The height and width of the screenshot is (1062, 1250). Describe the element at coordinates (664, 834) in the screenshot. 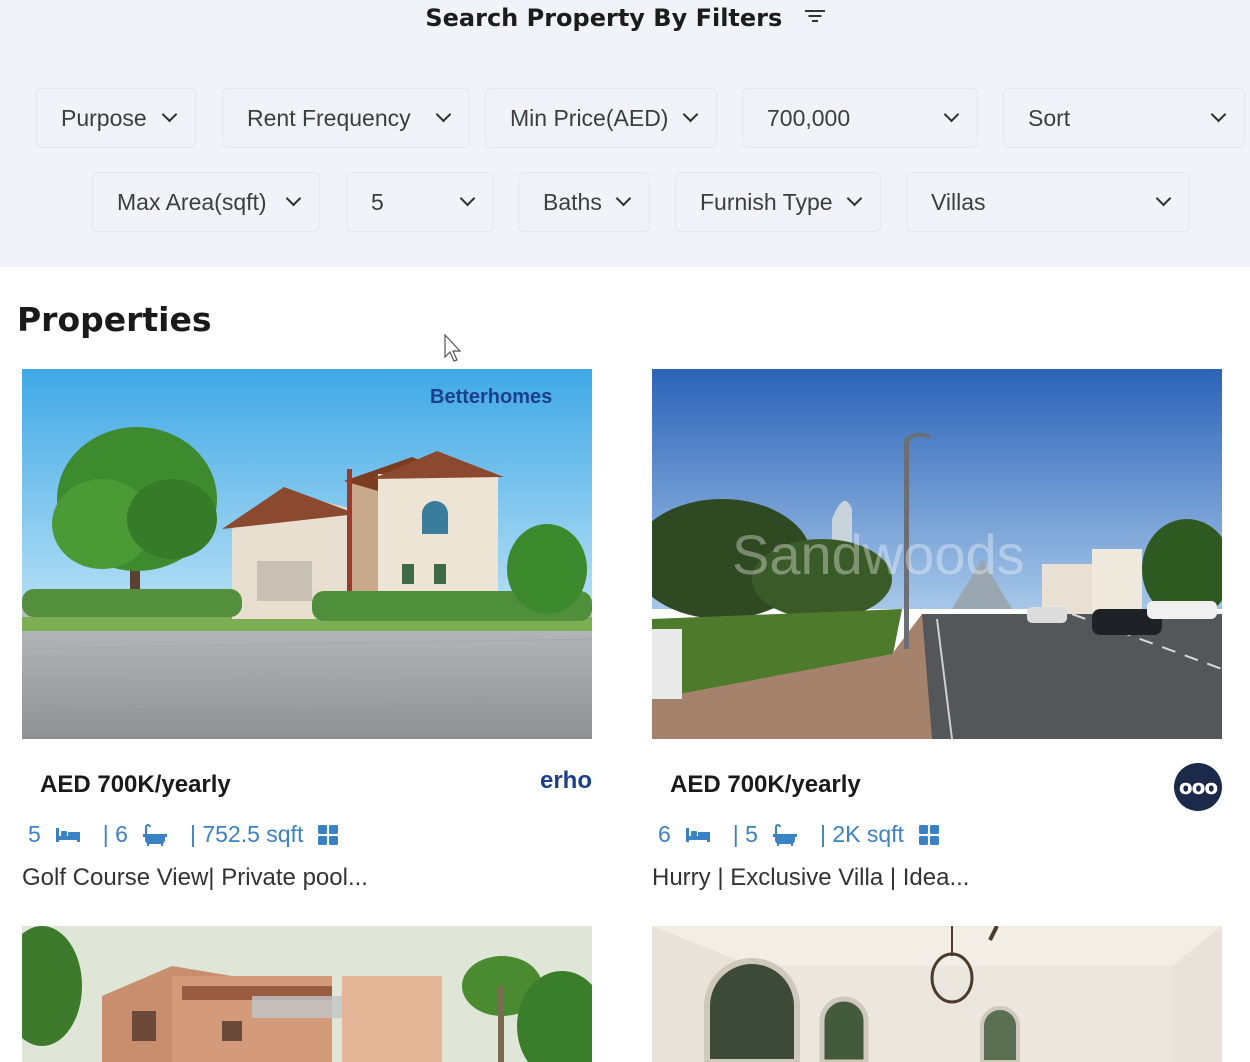

I see `rooms-count: 6` at that location.